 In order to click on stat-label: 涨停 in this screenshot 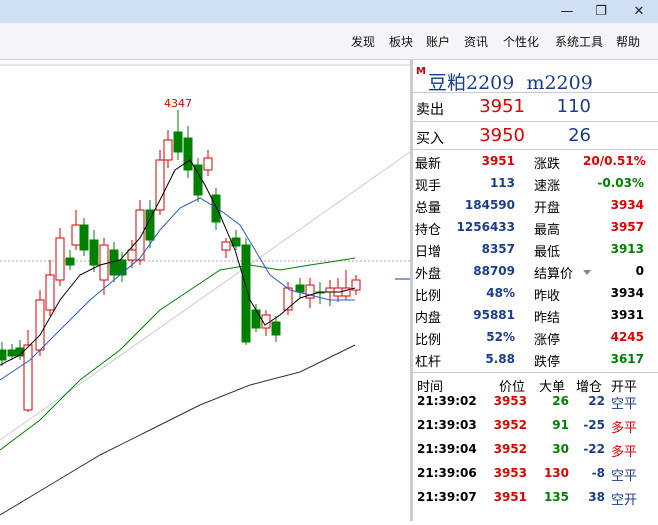, I will do `click(547, 340)`.